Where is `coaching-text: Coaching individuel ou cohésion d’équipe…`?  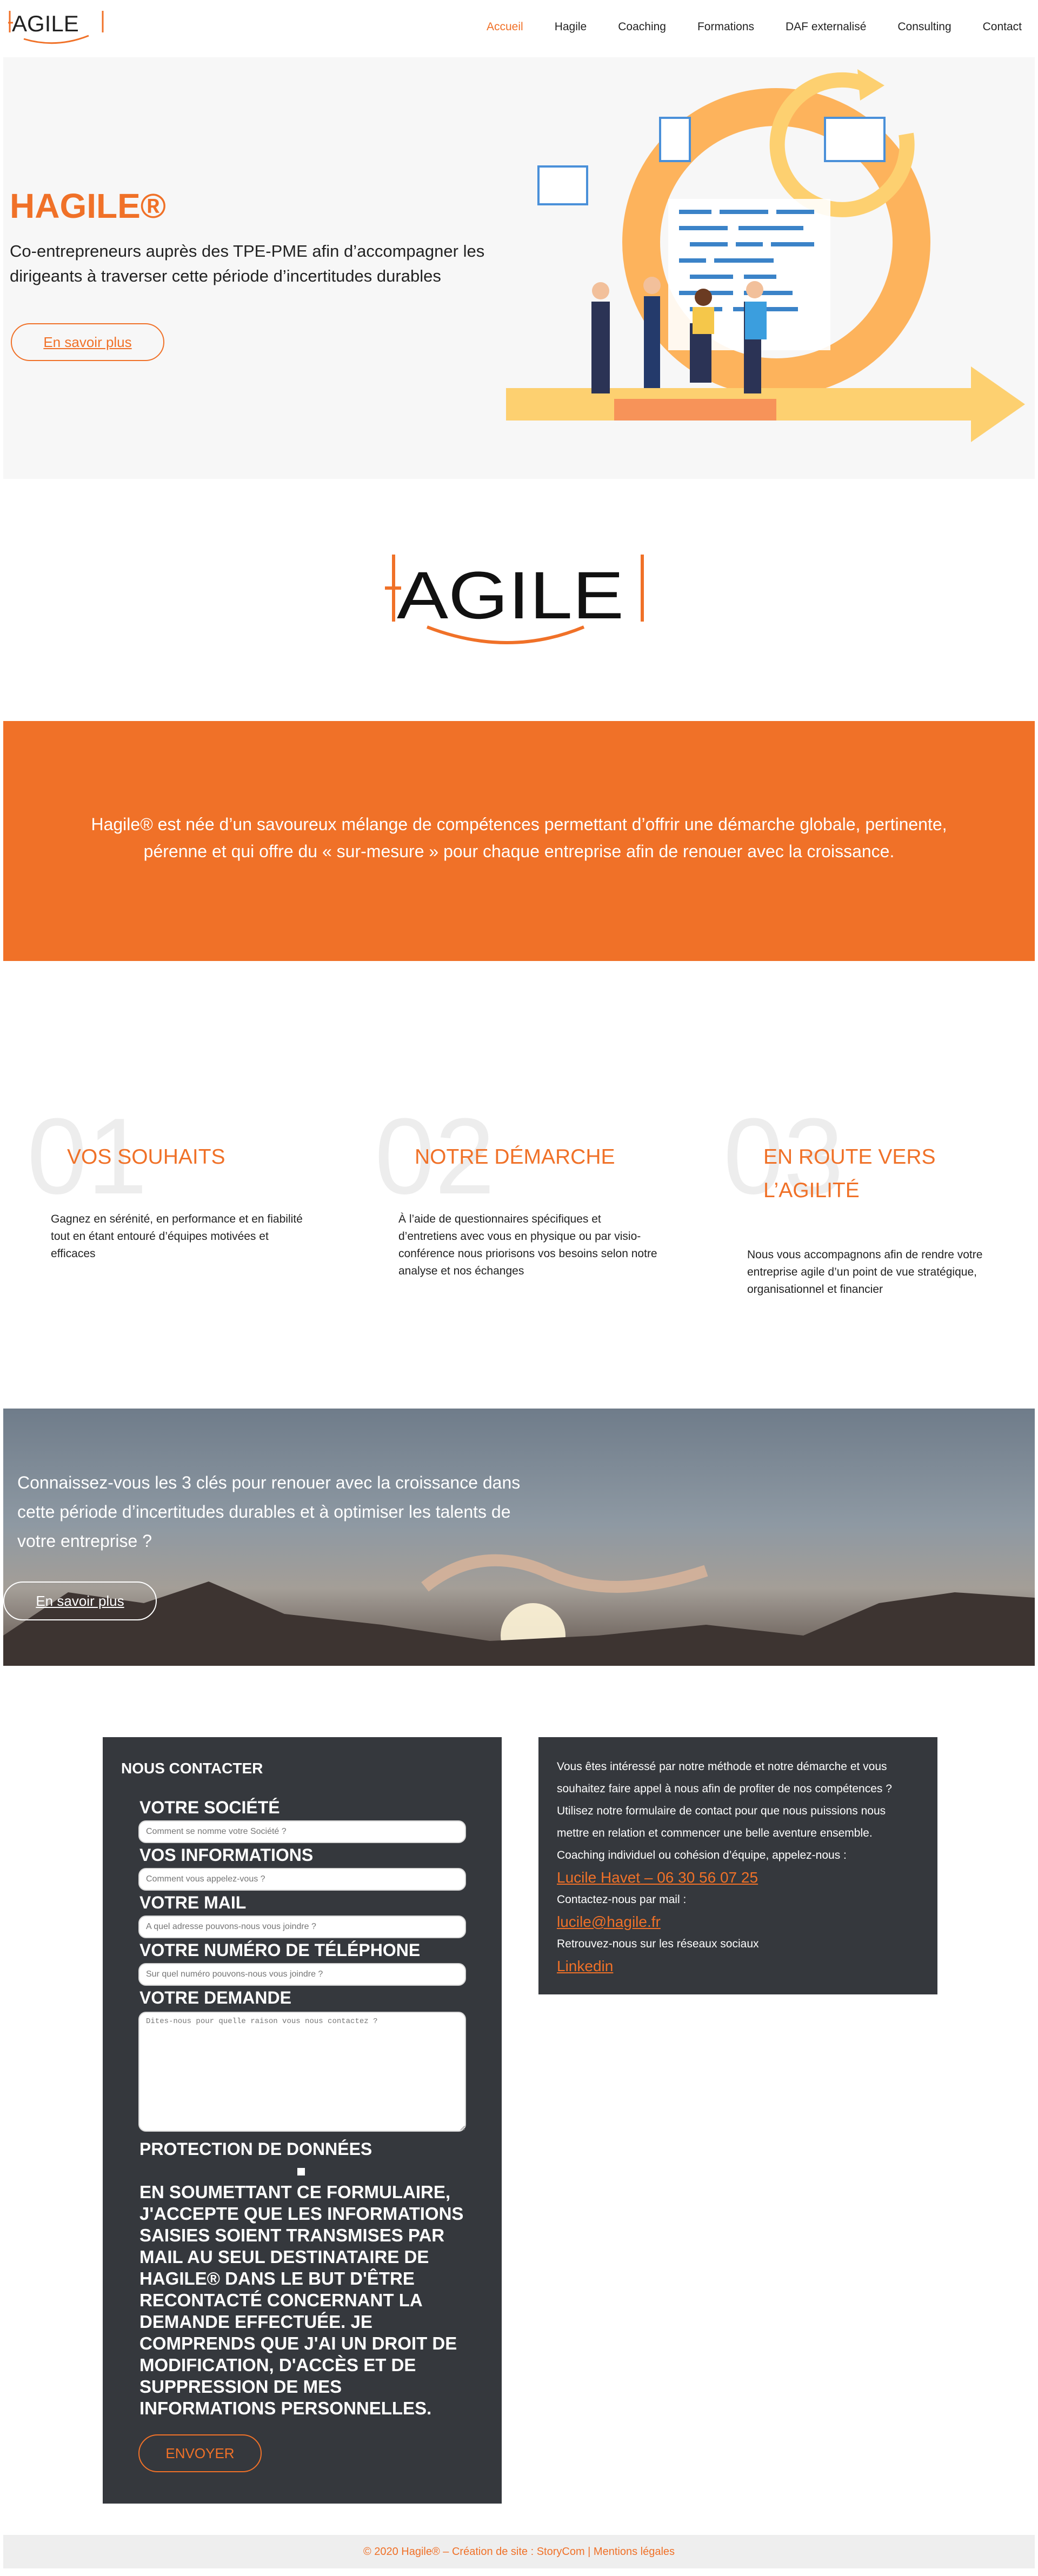
coaching-text: Coaching individuel ou cohésion d’équipe… is located at coordinates (702, 1855).